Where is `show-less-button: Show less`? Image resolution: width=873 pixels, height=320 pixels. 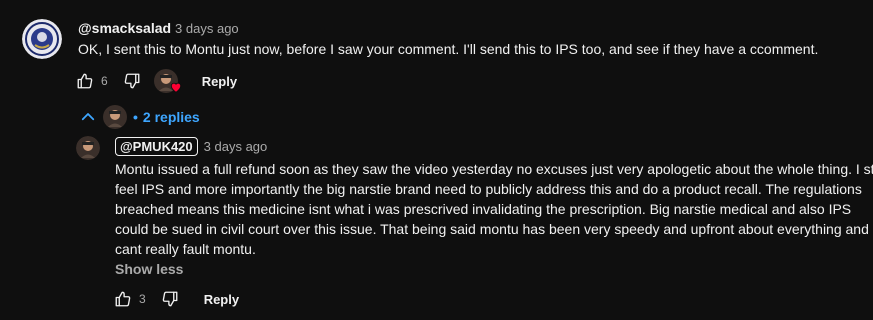
show-less-button: Show less is located at coordinates (149, 269).